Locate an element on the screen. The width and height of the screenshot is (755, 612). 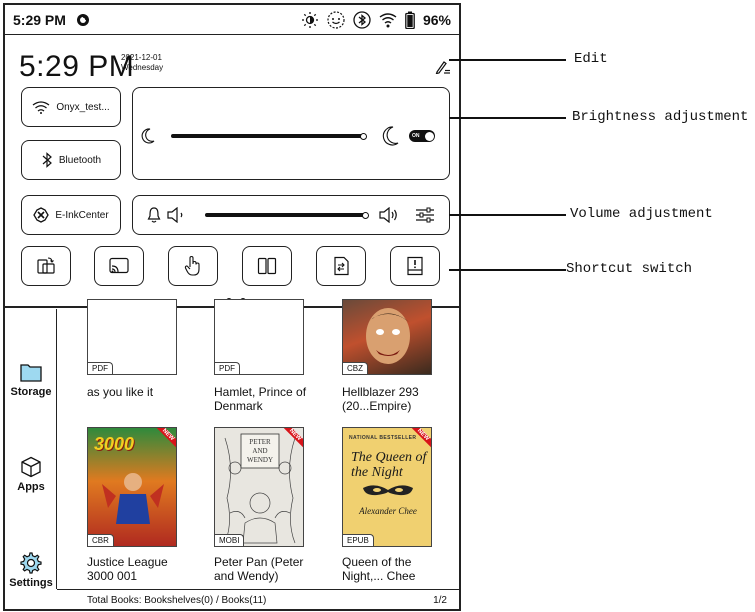
shortcut-split-screen-button is located at coordinates (267, 266).